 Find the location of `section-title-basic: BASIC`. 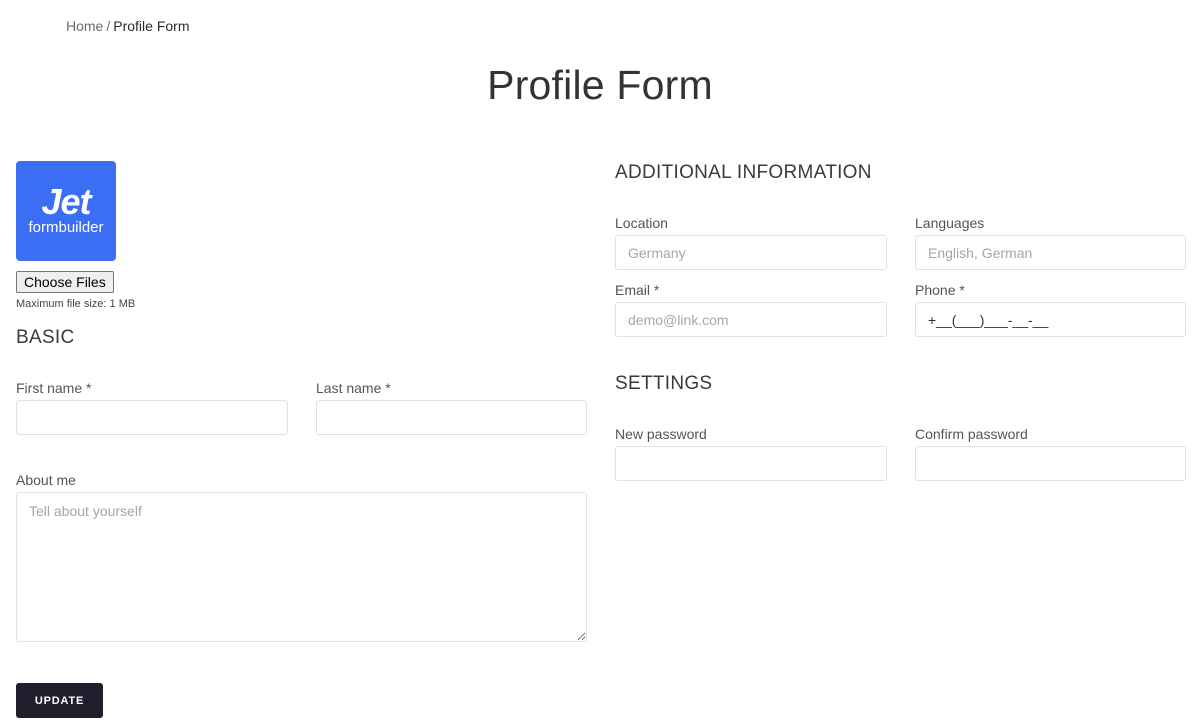

section-title-basic: BASIC is located at coordinates (45, 337).